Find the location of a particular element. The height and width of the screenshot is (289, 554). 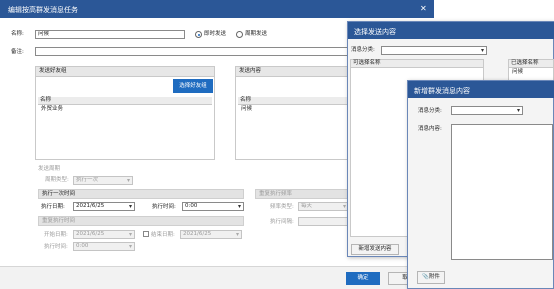

new-dialog-title: 新增群发消息内容 is located at coordinates (442, 91).